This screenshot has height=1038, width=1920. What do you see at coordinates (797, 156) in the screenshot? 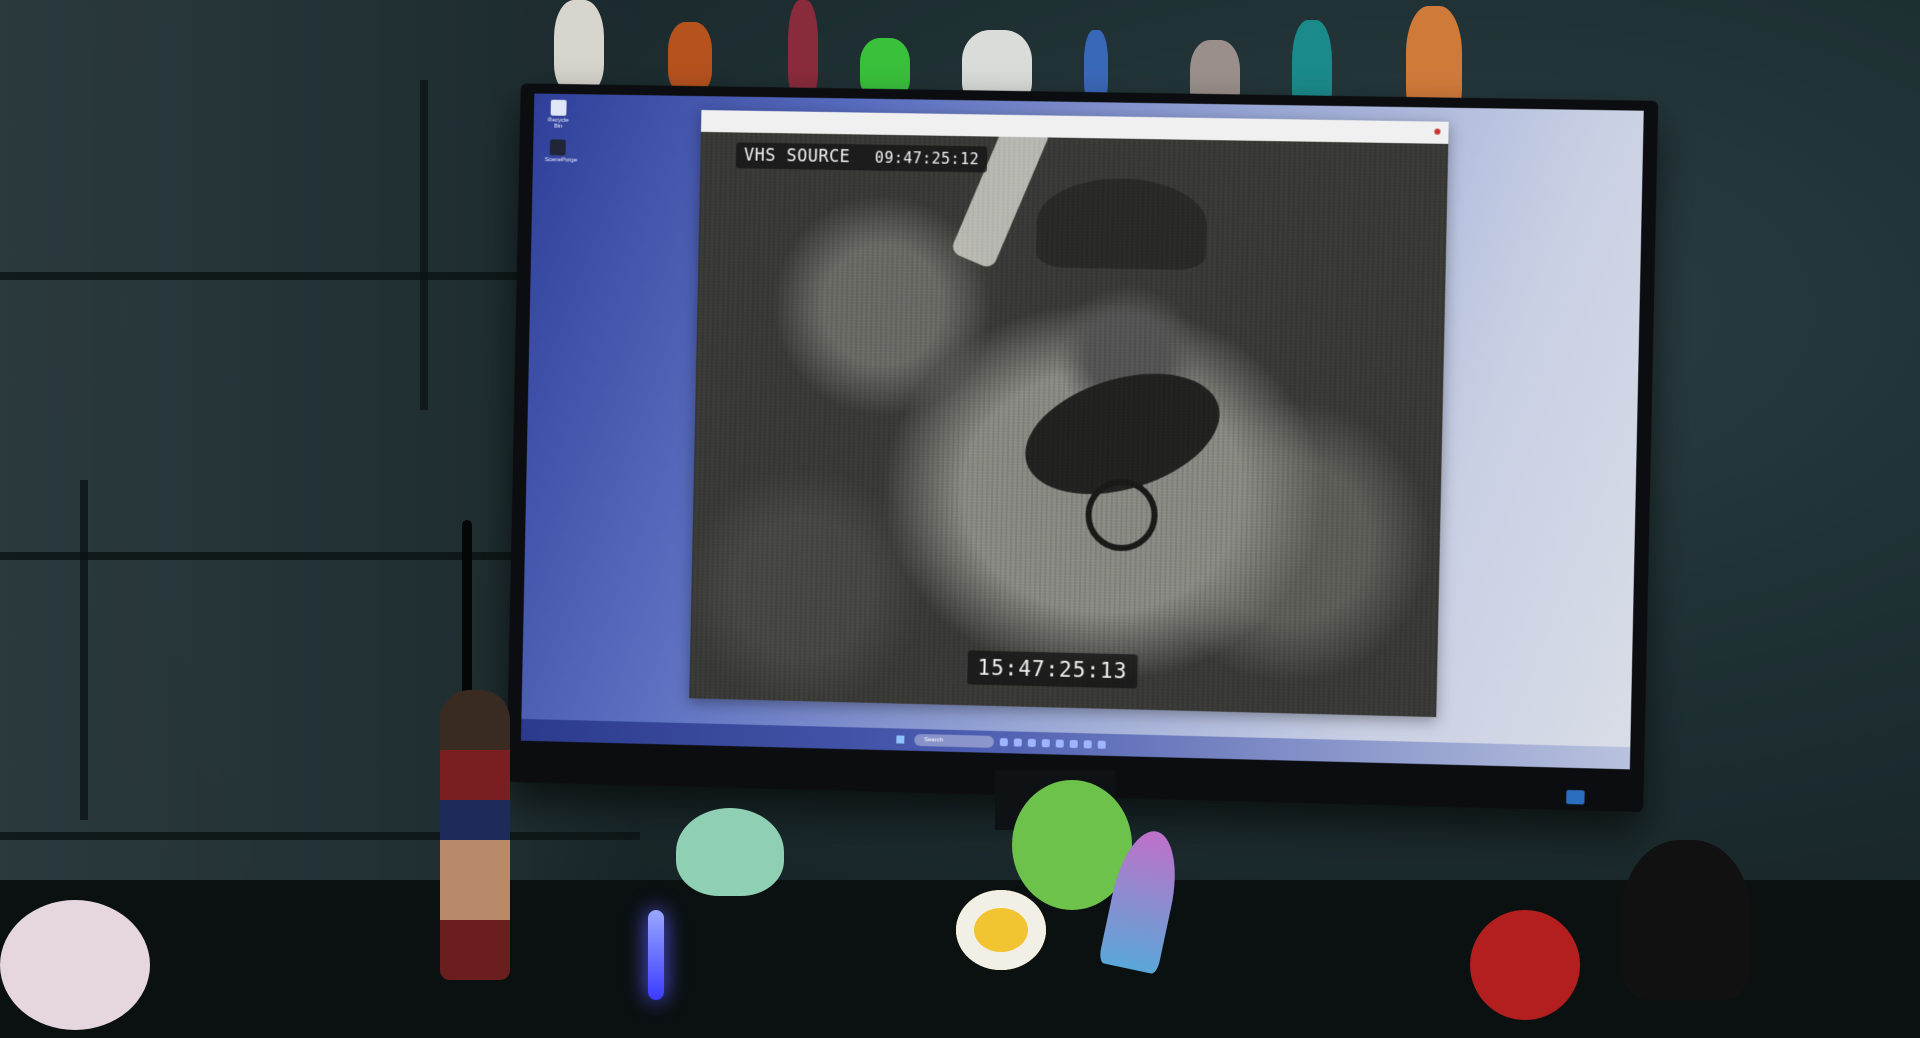
I see `vhs-source-label: VHS SOURCE` at bounding box center [797, 156].